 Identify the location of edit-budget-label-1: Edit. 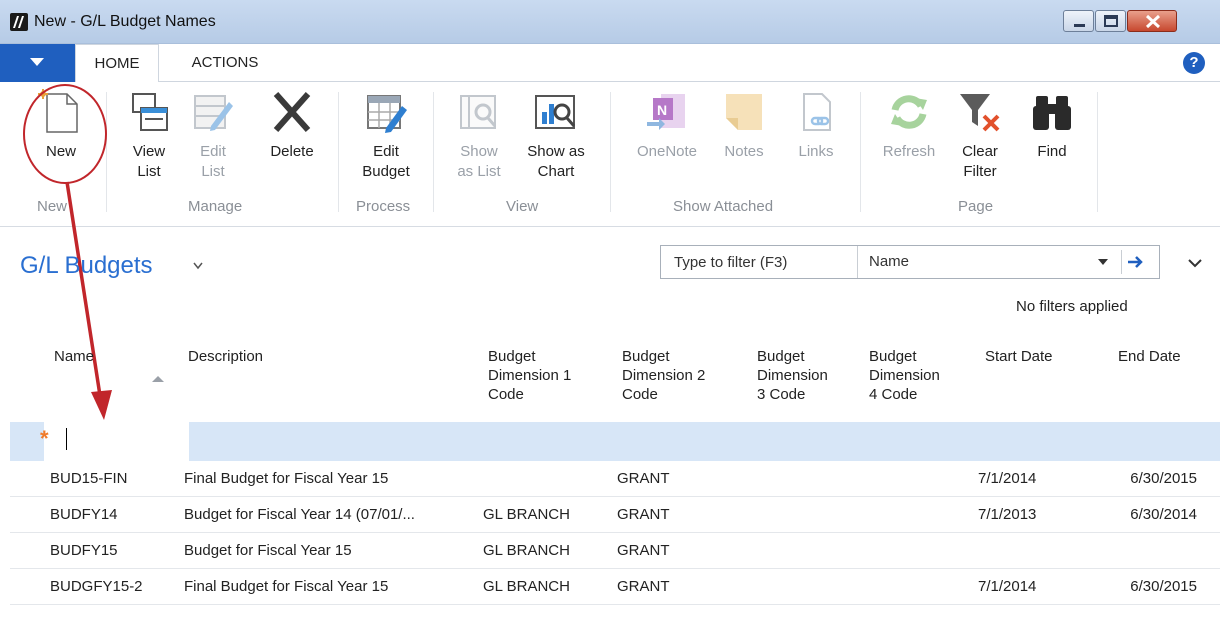
(386, 151).